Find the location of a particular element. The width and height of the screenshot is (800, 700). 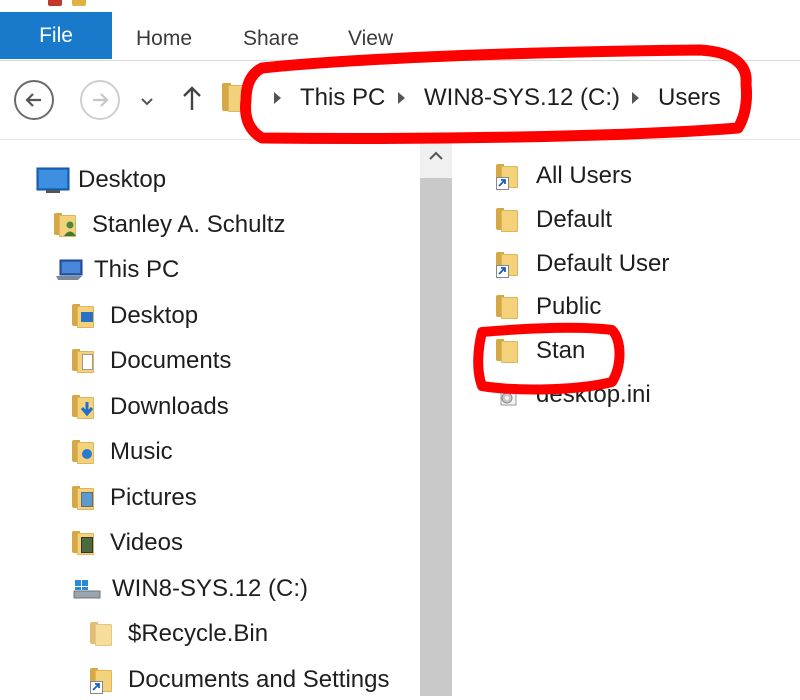

nav-item-label: Music is located at coordinates (141, 451).